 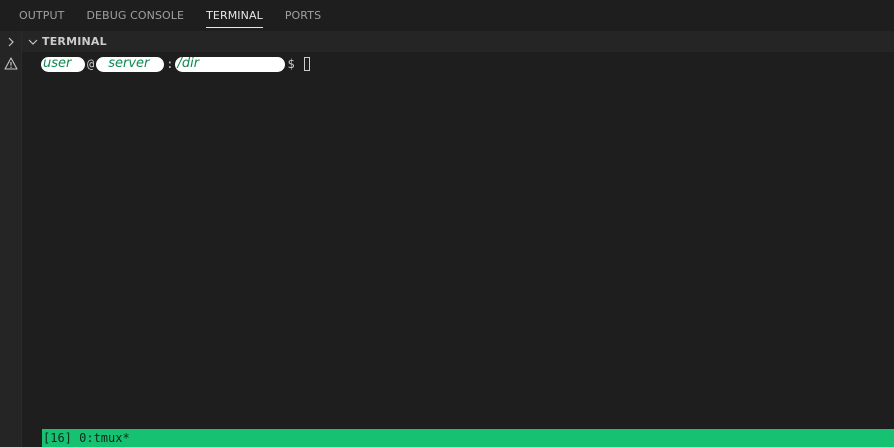 What do you see at coordinates (135, 15) in the screenshot?
I see `tab-debug-console: DEBUG CONSOLE` at bounding box center [135, 15].